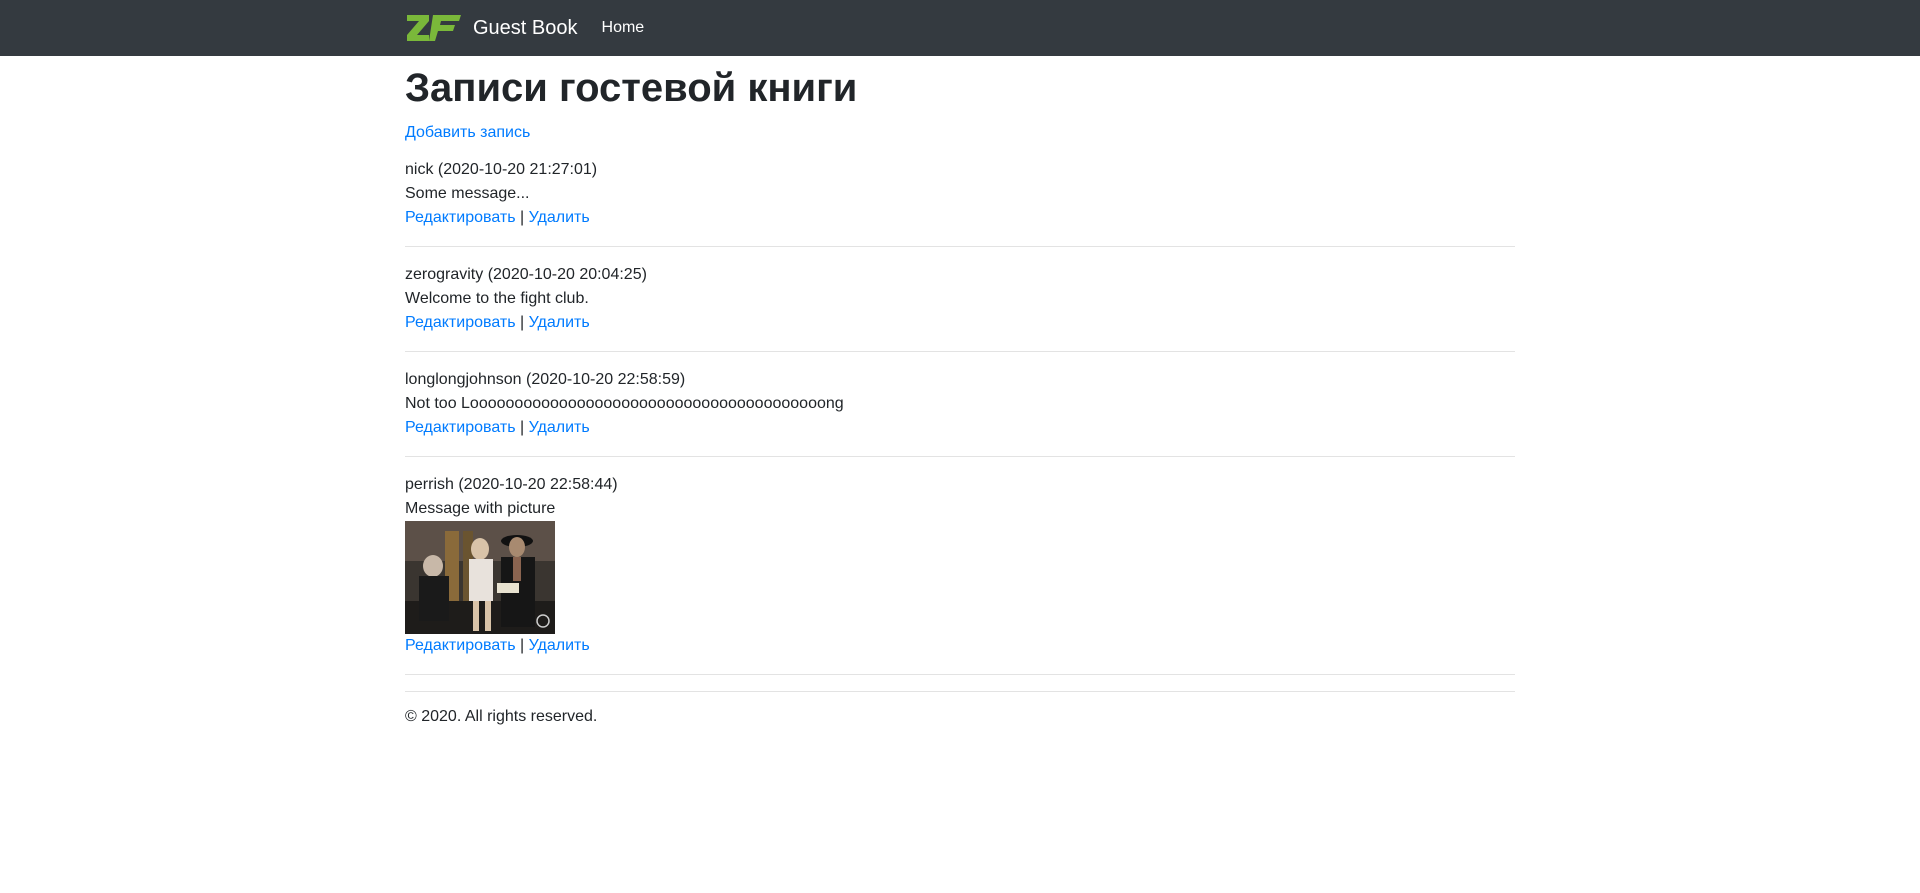 This screenshot has width=1920, height=893. I want to click on add-entry-link: Добавить запись, so click(467, 133).